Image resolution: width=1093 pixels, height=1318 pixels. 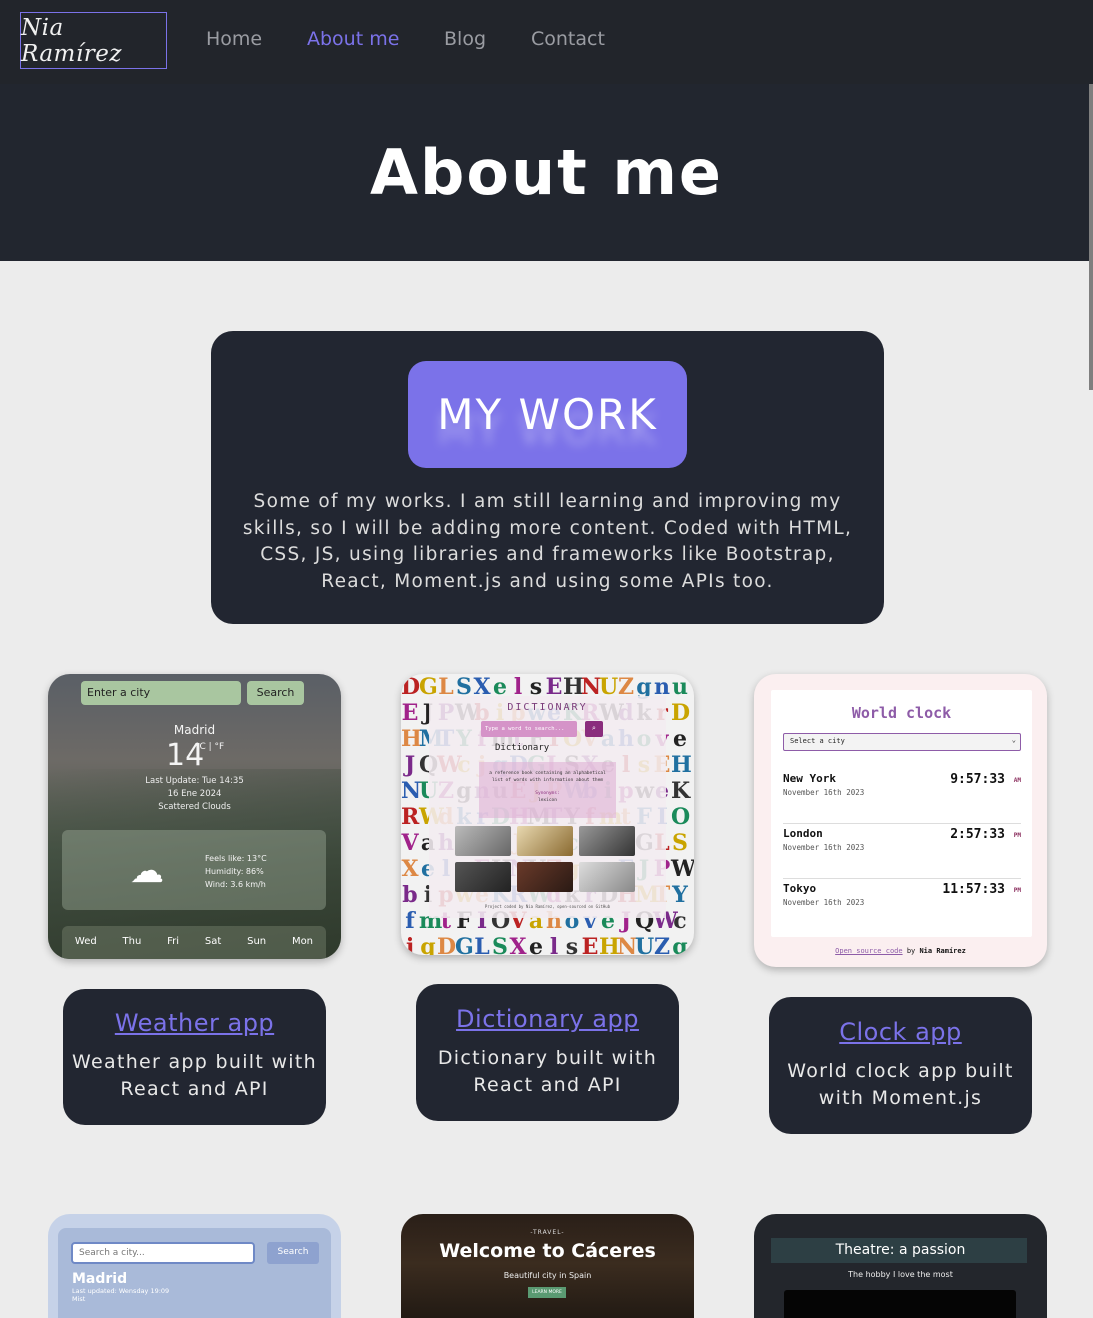 What do you see at coordinates (173, 941) in the screenshot?
I see `forecast-day: Fri` at bounding box center [173, 941].